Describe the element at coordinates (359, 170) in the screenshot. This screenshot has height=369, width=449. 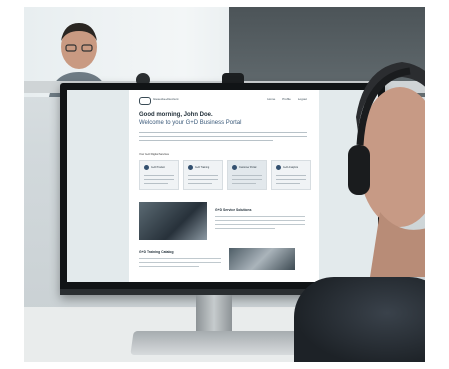
I see `headphone-icon` at that location.